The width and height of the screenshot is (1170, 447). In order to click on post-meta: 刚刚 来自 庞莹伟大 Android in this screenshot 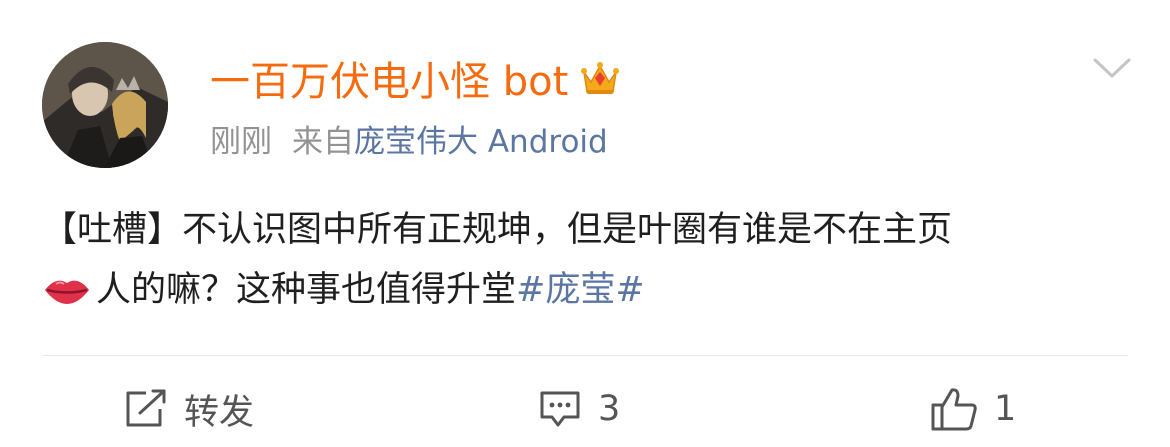, I will do `click(409, 138)`.